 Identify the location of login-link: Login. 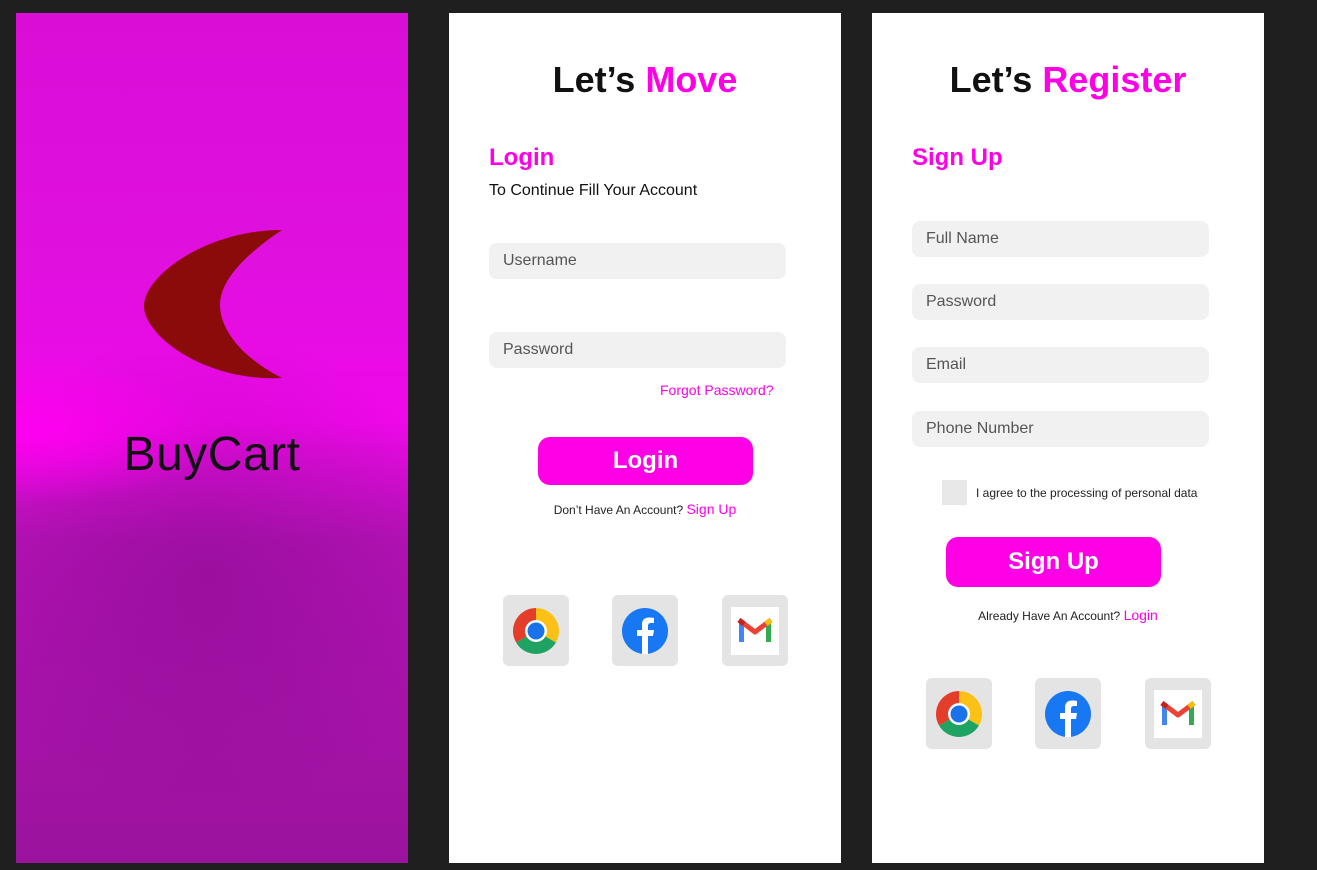
(1141, 615).